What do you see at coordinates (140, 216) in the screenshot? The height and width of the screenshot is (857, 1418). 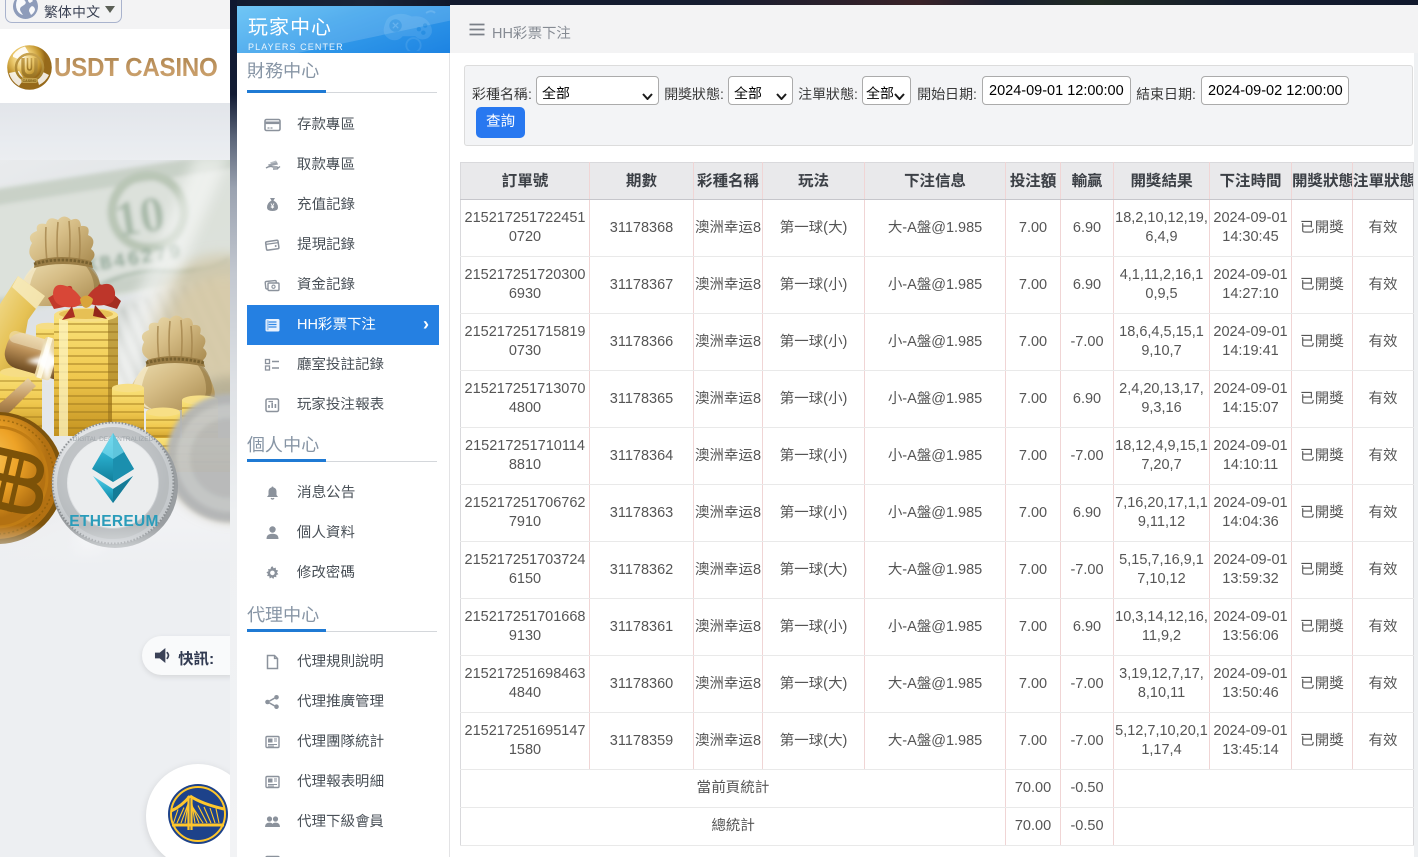 I see `svg-text: 10` at bounding box center [140, 216].